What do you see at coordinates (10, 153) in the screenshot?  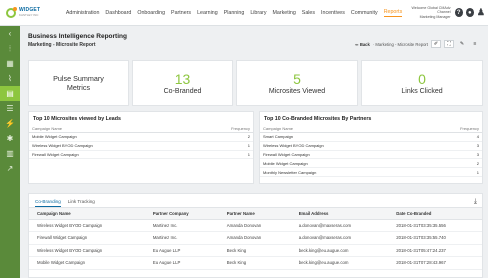 I see `sidebar-item-table: ▥` at bounding box center [10, 153].